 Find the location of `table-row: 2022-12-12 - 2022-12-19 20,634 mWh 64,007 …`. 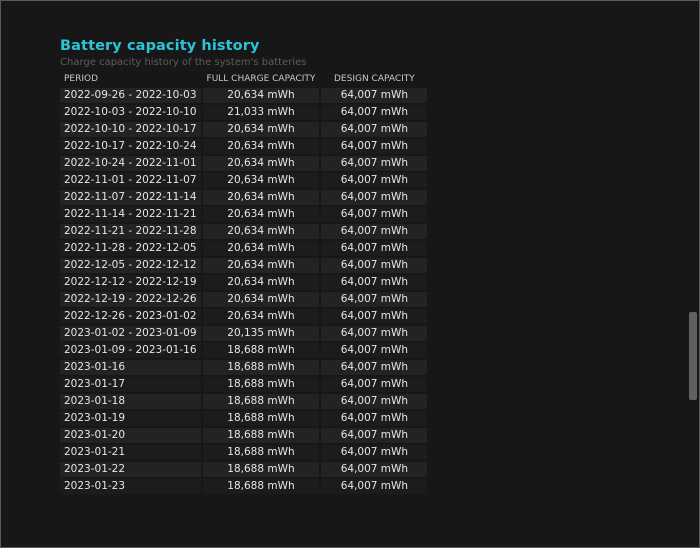

table-row: 2022-12-12 - 2022-12-19 20,634 mWh 64,007 … is located at coordinates (244, 282).